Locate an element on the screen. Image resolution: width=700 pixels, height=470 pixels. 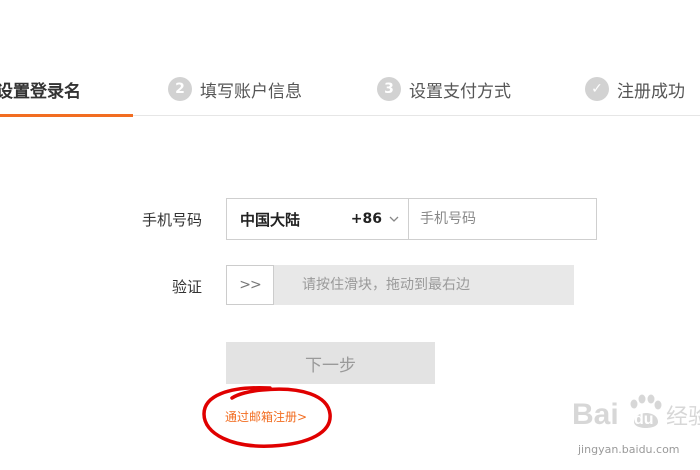
svg-text: 经验 is located at coordinates (683, 417).